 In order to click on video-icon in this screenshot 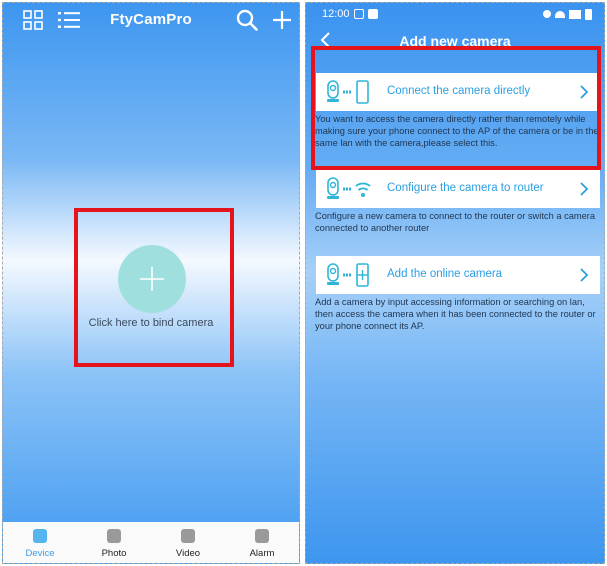, I will do `click(188, 536)`.